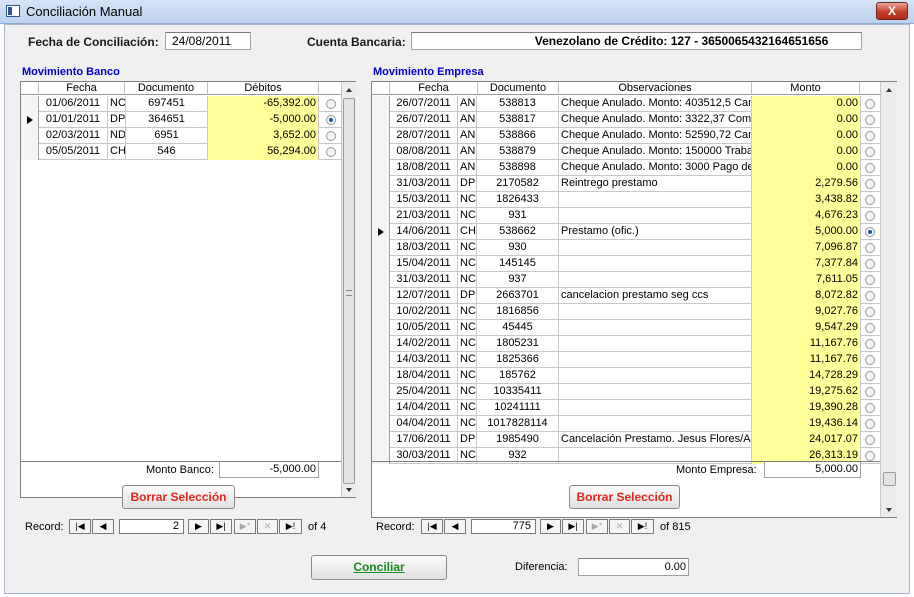  What do you see at coordinates (263, 104) in the screenshot?
I see `banco-cell-monto: -65,392.00` at bounding box center [263, 104].